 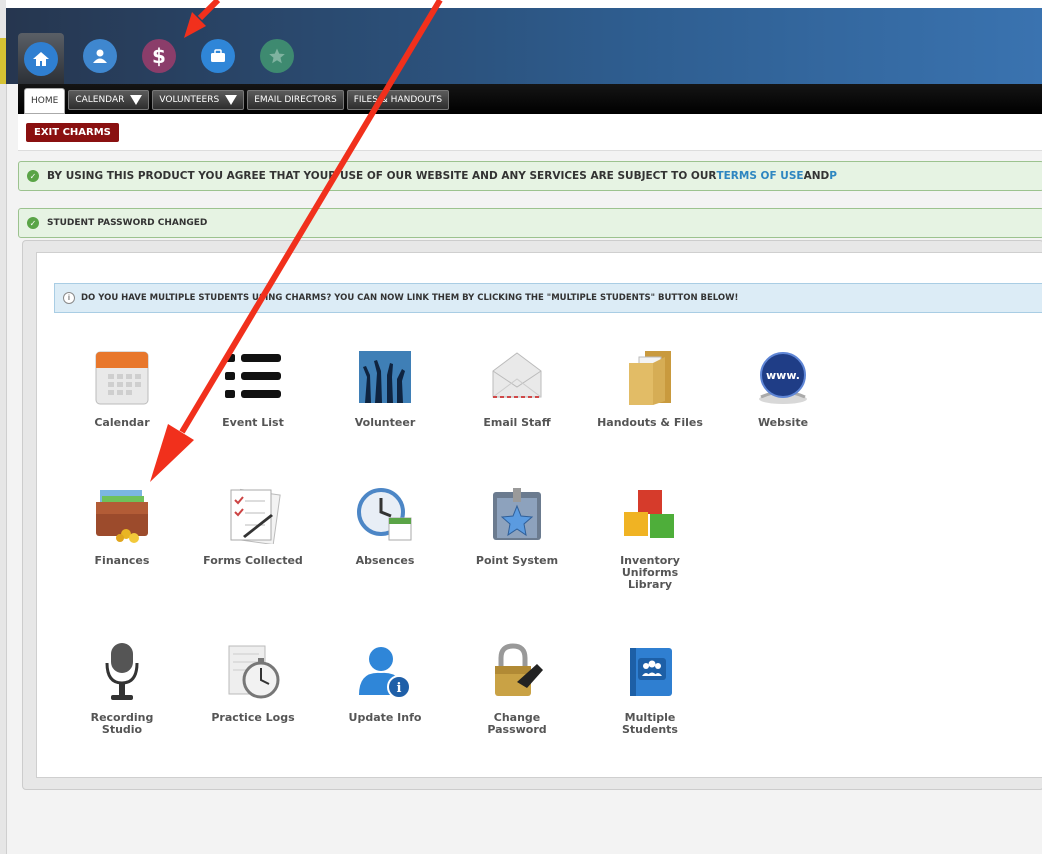 I want to click on checklist-icon, so click(x=253, y=515).